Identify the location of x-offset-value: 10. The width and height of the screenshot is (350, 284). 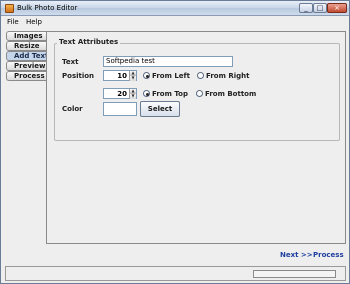
(122, 76).